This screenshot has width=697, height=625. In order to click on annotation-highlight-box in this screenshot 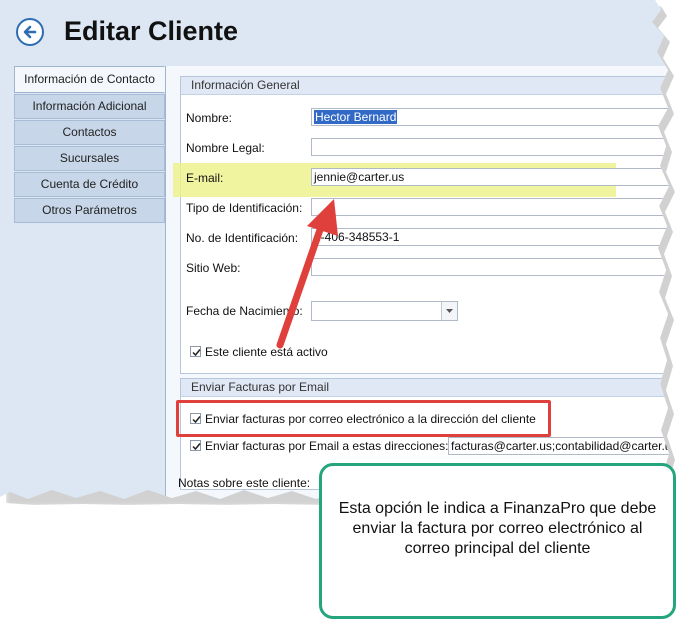, I will do `click(363, 418)`.